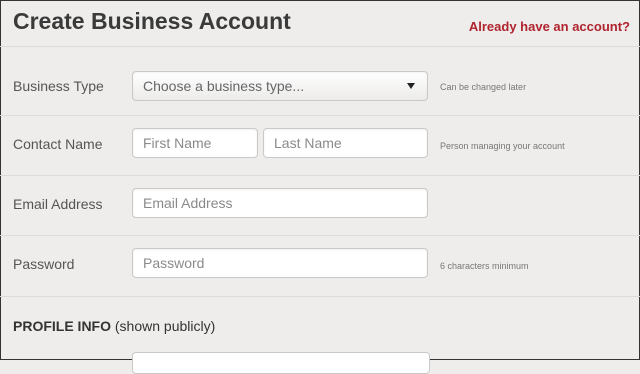 The image size is (640, 374). I want to click on business-type-hint: Can be changed later, so click(483, 87).